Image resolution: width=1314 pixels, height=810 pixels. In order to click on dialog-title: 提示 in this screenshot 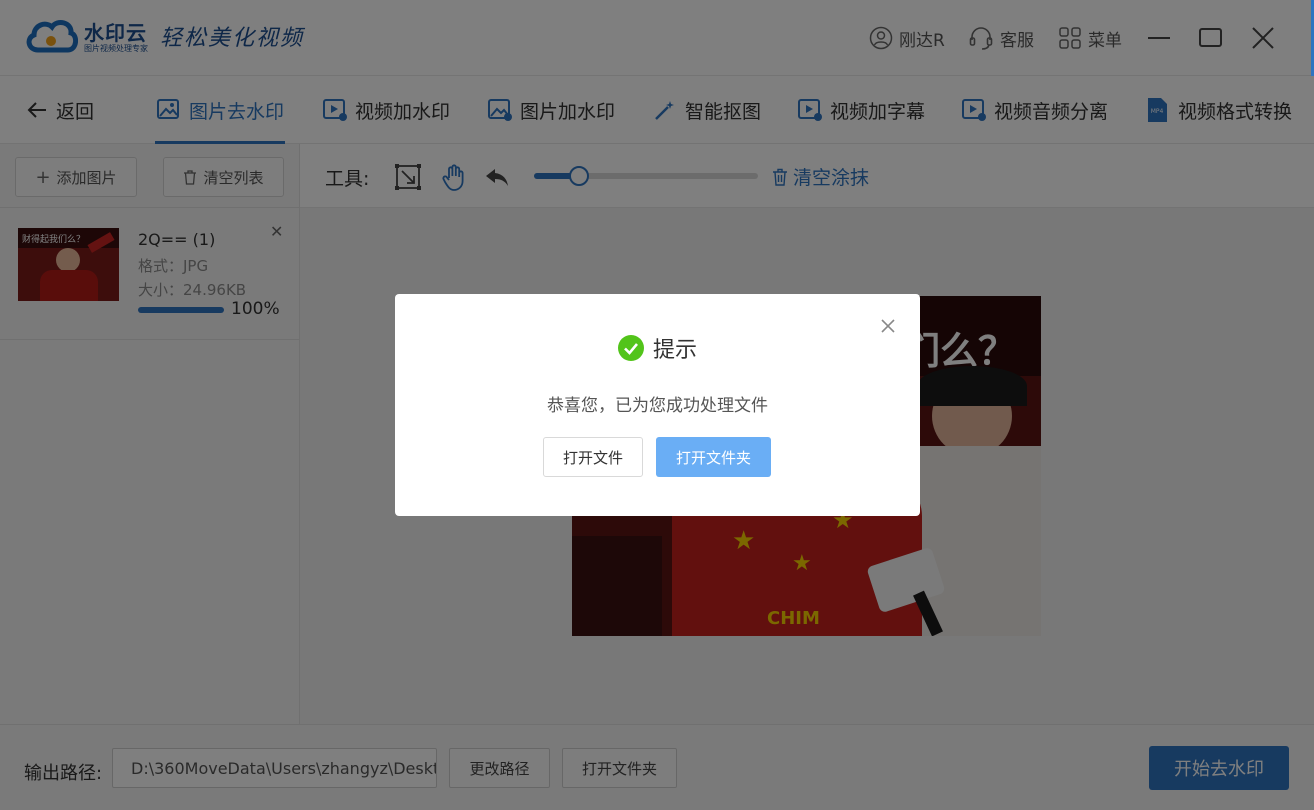, I will do `click(657, 348)`.